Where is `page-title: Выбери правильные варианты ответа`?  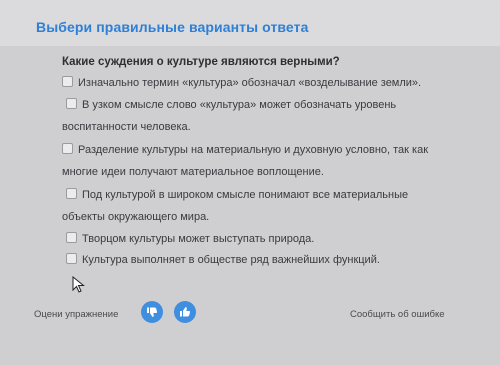
page-title: Выбери правильные варианты ответа is located at coordinates (172, 27).